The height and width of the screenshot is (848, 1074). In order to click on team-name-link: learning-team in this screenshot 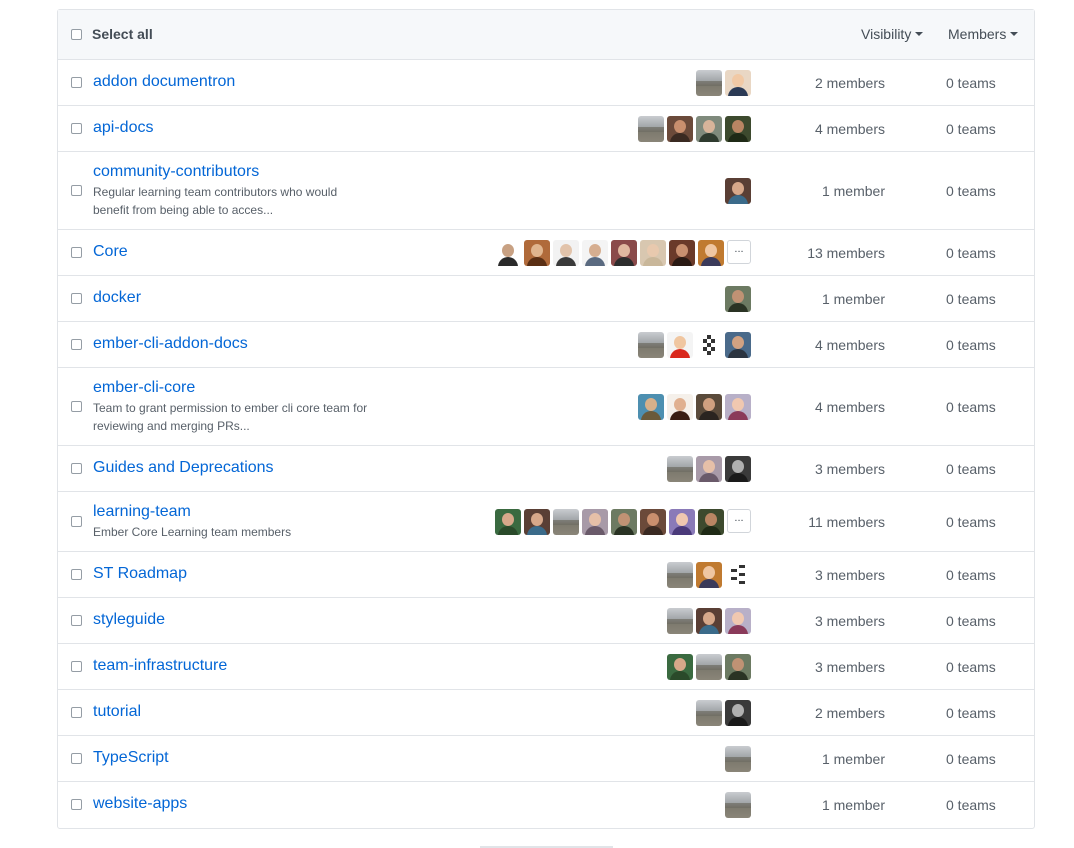, I will do `click(142, 512)`.